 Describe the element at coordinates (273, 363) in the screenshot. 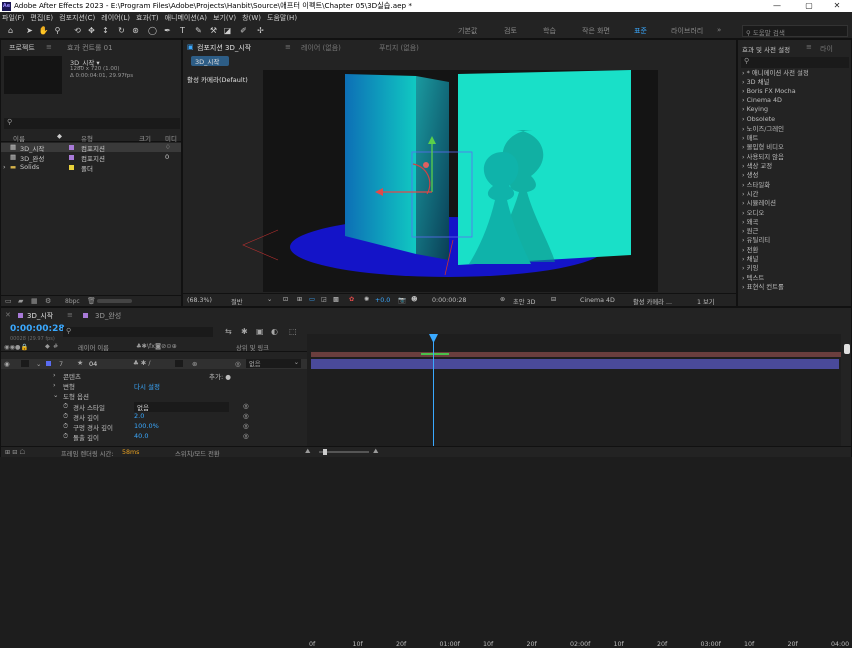

I see `parent-dropdown: 없음 ⌄` at that location.